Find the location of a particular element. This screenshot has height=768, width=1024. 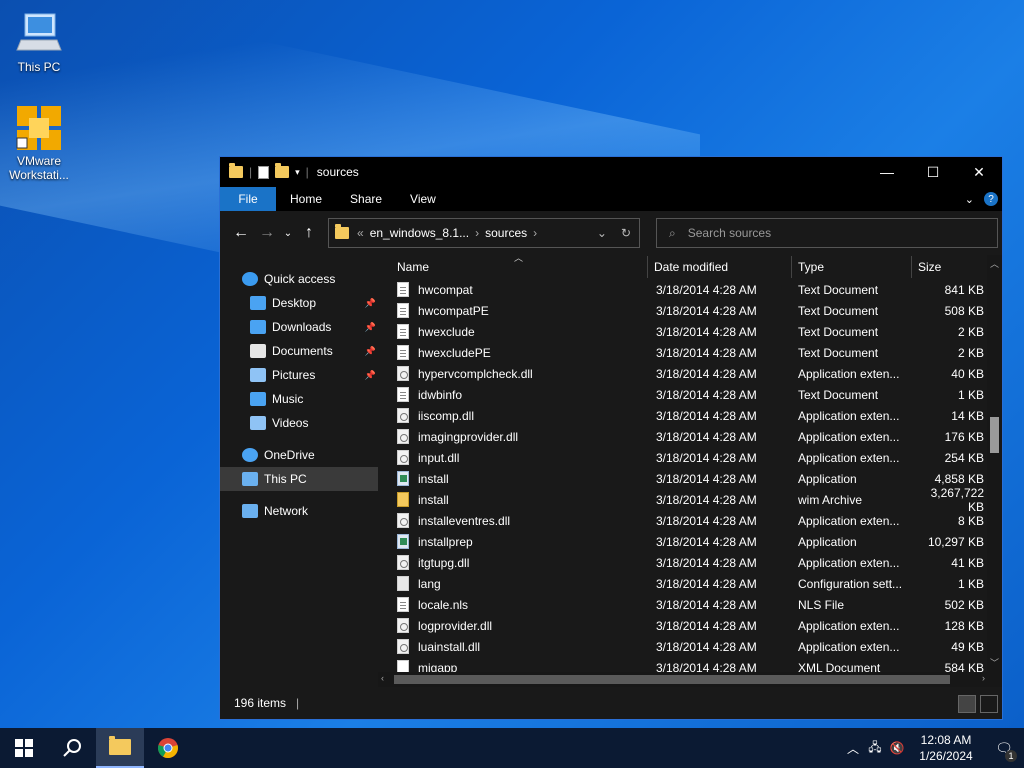

large-icons-view-icon is located at coordinates (989, 704).